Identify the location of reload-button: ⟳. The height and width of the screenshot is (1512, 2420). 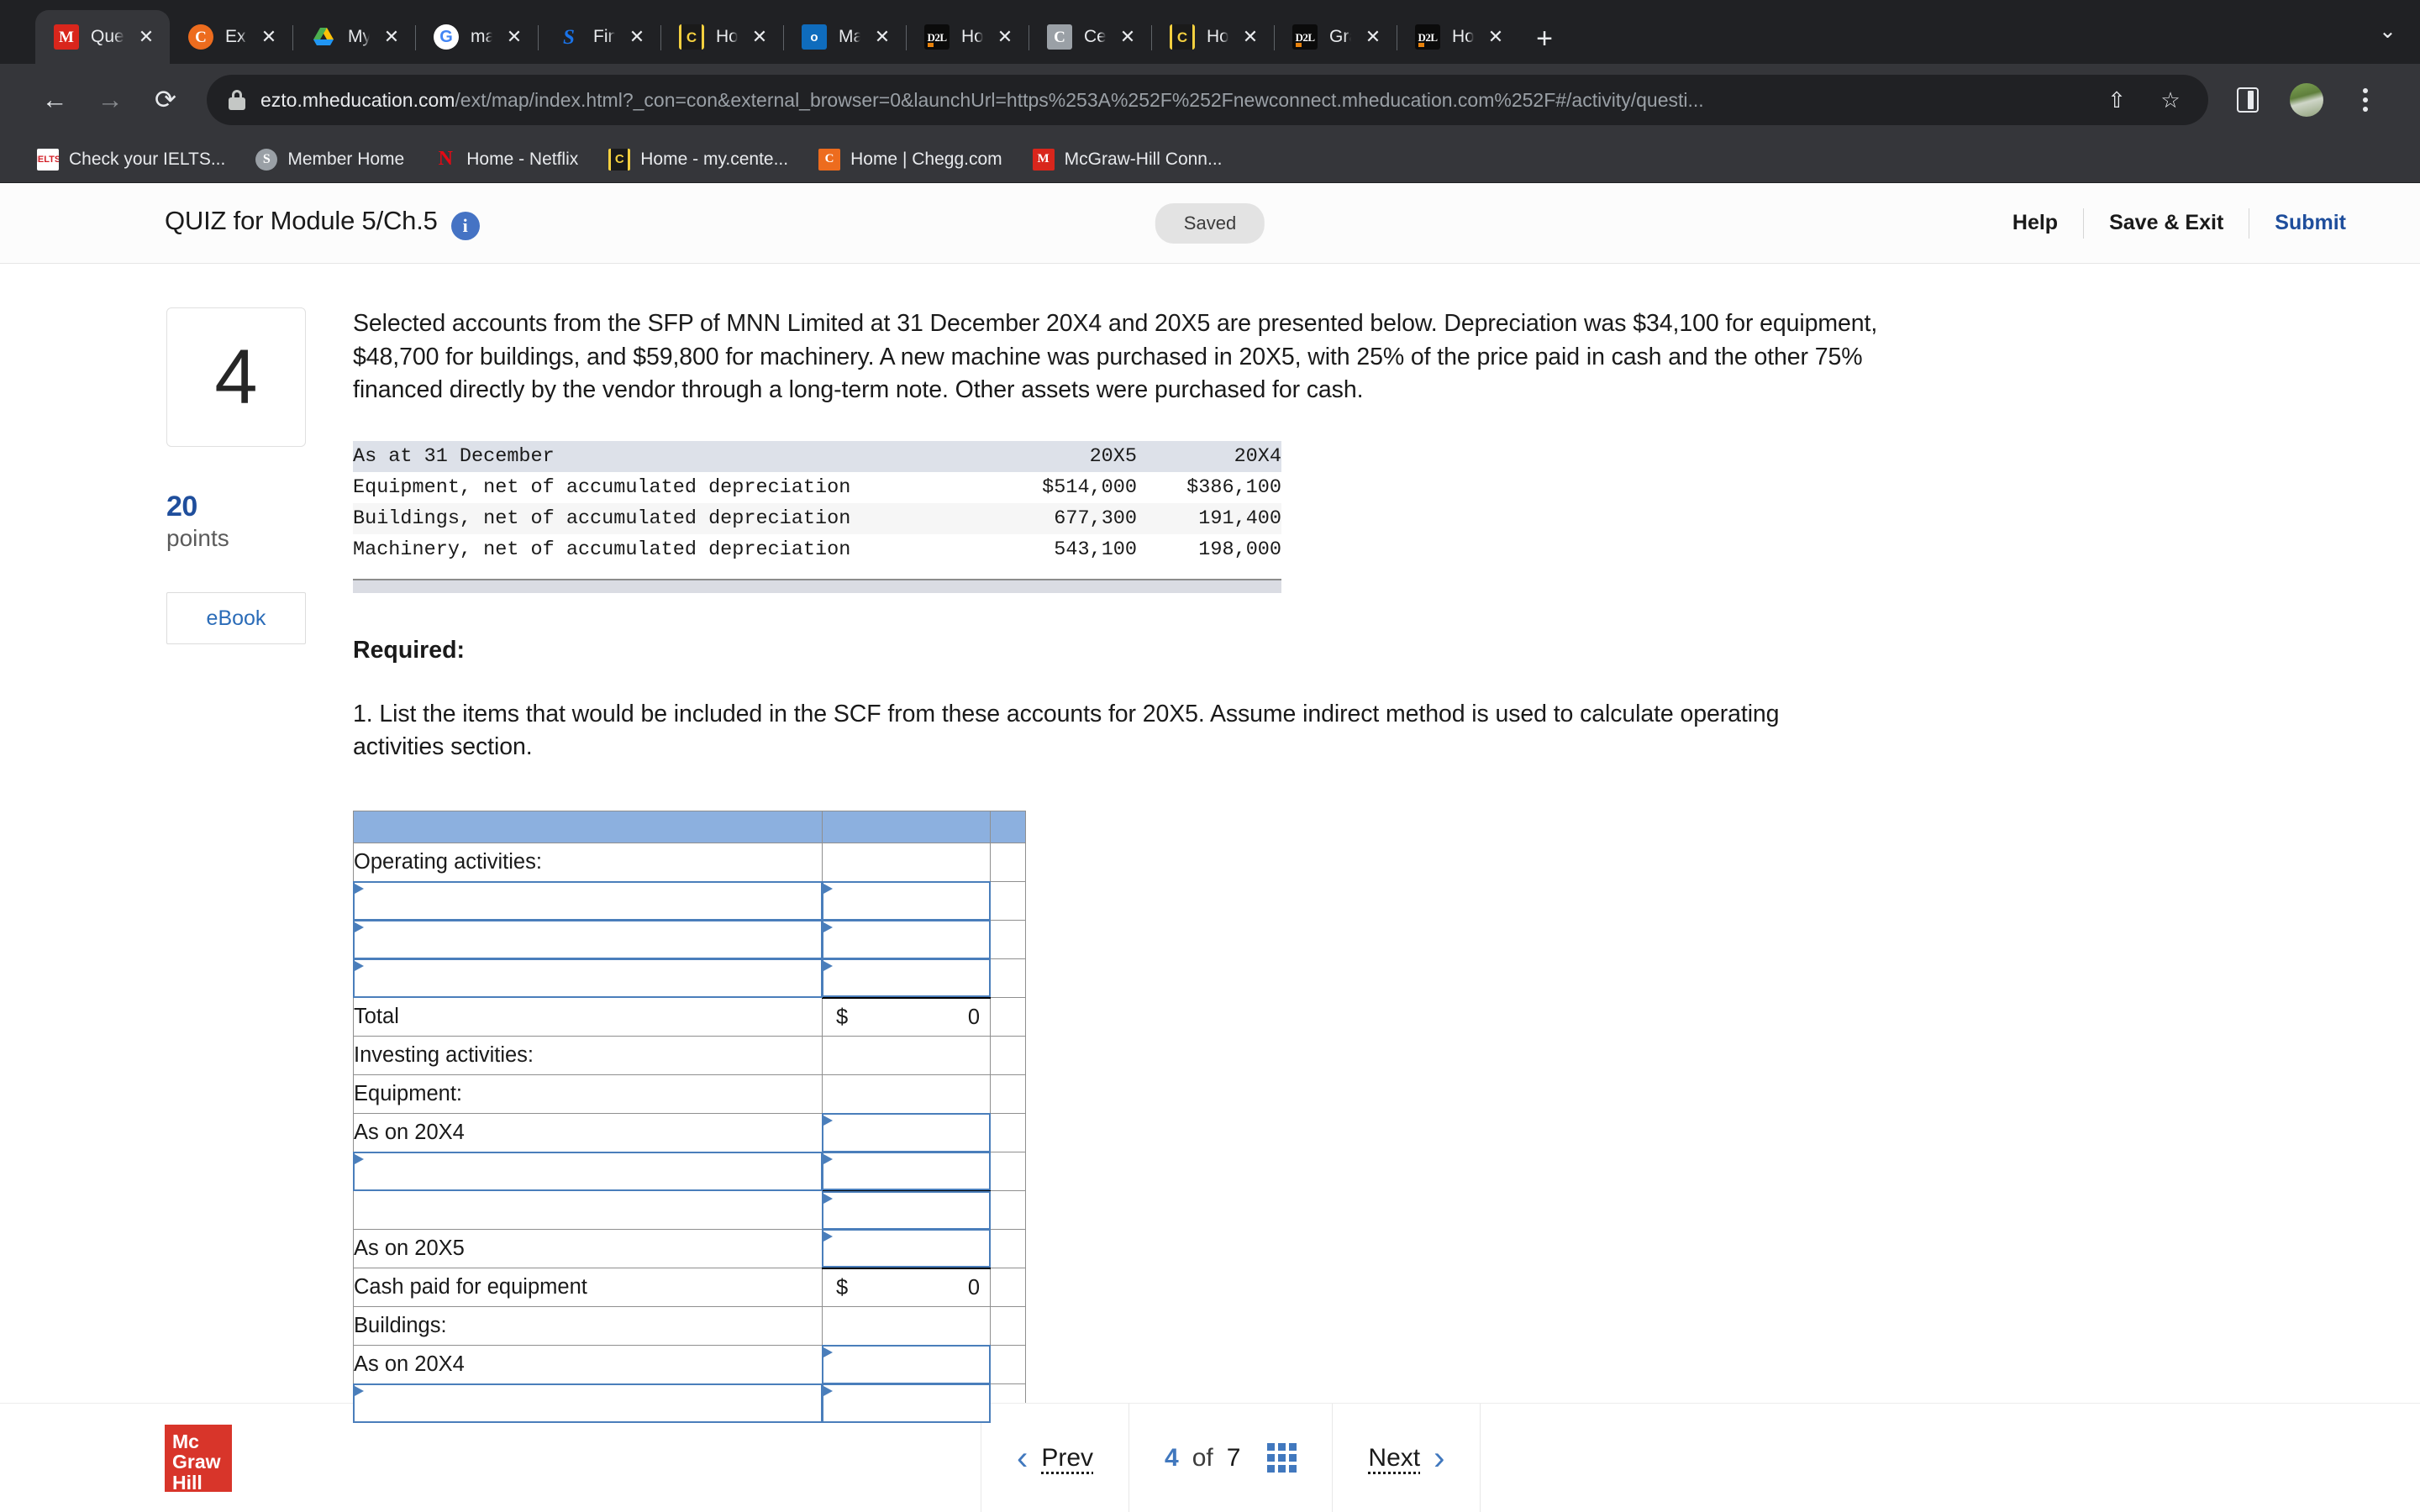
(165, 100).